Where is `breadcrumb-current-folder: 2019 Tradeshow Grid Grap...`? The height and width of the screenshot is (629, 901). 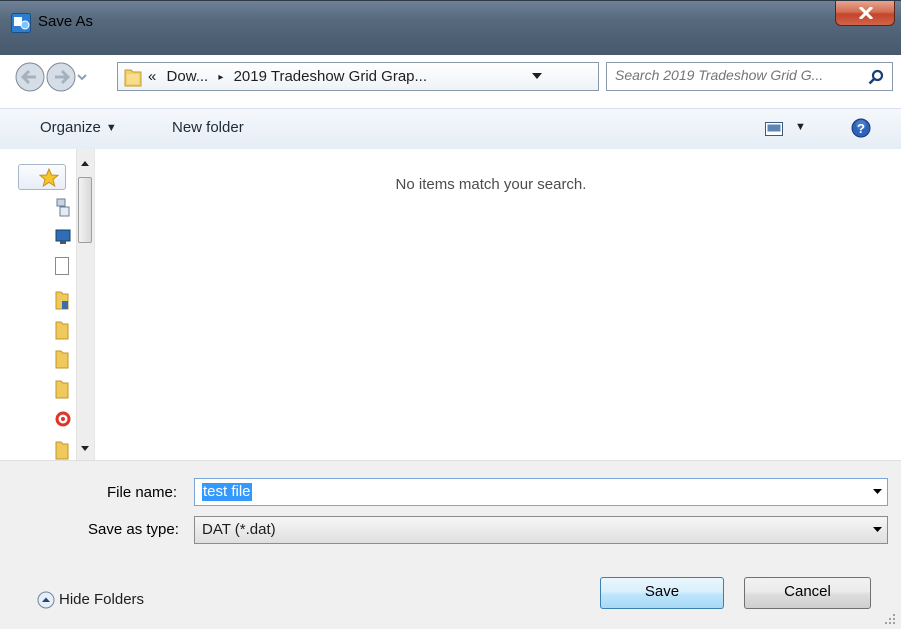
breadcrumb-current-folder: 2019 Tradeshow Grid Grap... is located at coordinates (330, 76).